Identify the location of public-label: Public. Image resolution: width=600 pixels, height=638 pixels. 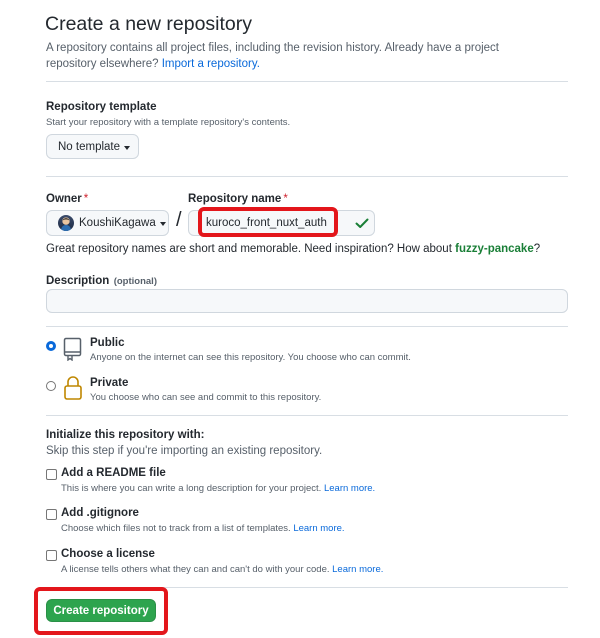
(107, 343).